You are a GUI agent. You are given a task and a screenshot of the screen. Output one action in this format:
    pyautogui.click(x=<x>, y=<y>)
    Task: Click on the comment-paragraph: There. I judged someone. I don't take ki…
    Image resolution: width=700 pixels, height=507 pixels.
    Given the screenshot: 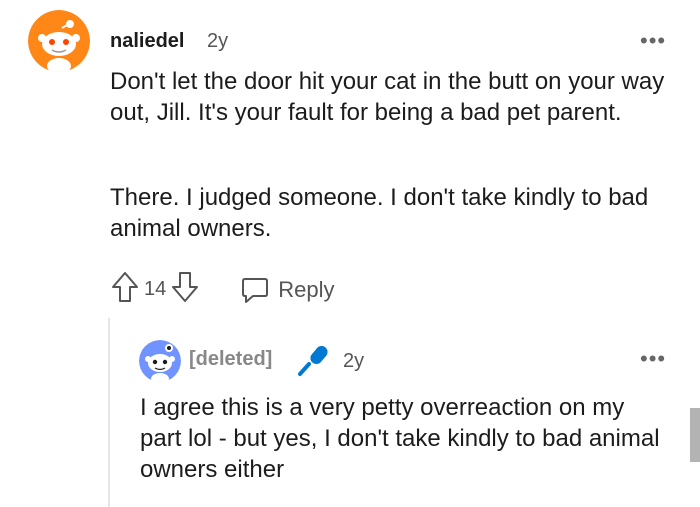 What is the action you would take?
    pyautogui.click(x=379, y=213)
    